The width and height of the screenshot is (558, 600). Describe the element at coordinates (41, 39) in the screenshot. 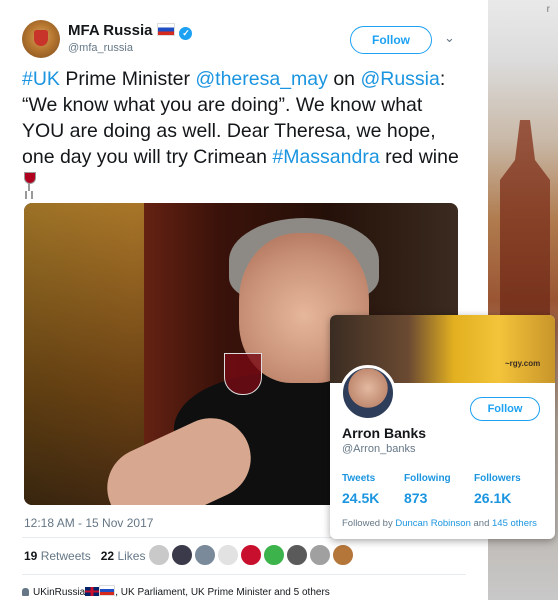

I see `mfa-russia-avatar` at that location.